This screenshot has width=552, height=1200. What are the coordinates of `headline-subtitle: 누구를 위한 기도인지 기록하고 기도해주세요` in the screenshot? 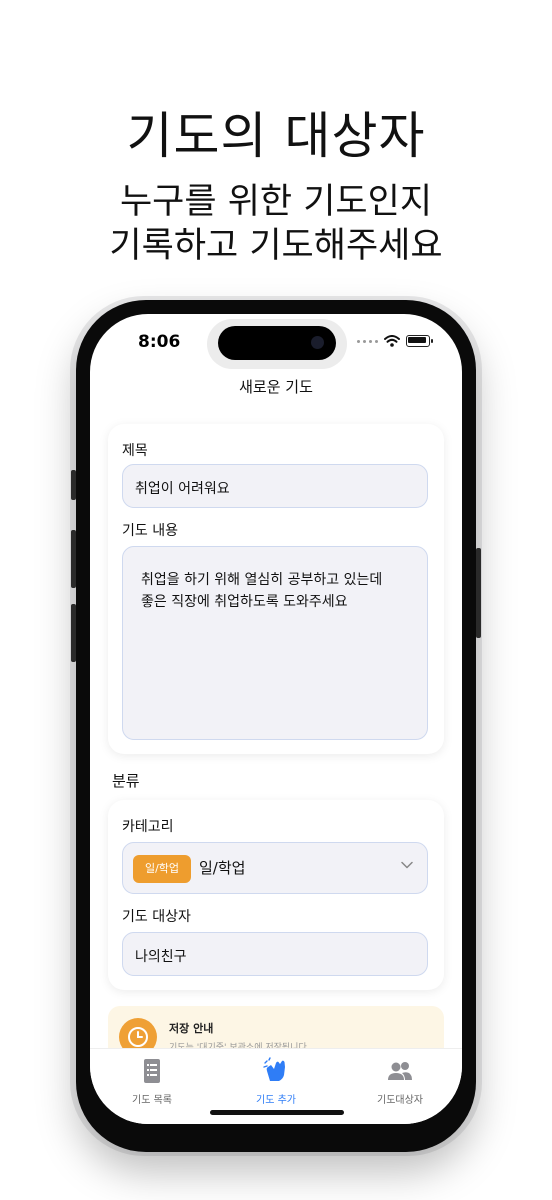 It's located at (276, 224).